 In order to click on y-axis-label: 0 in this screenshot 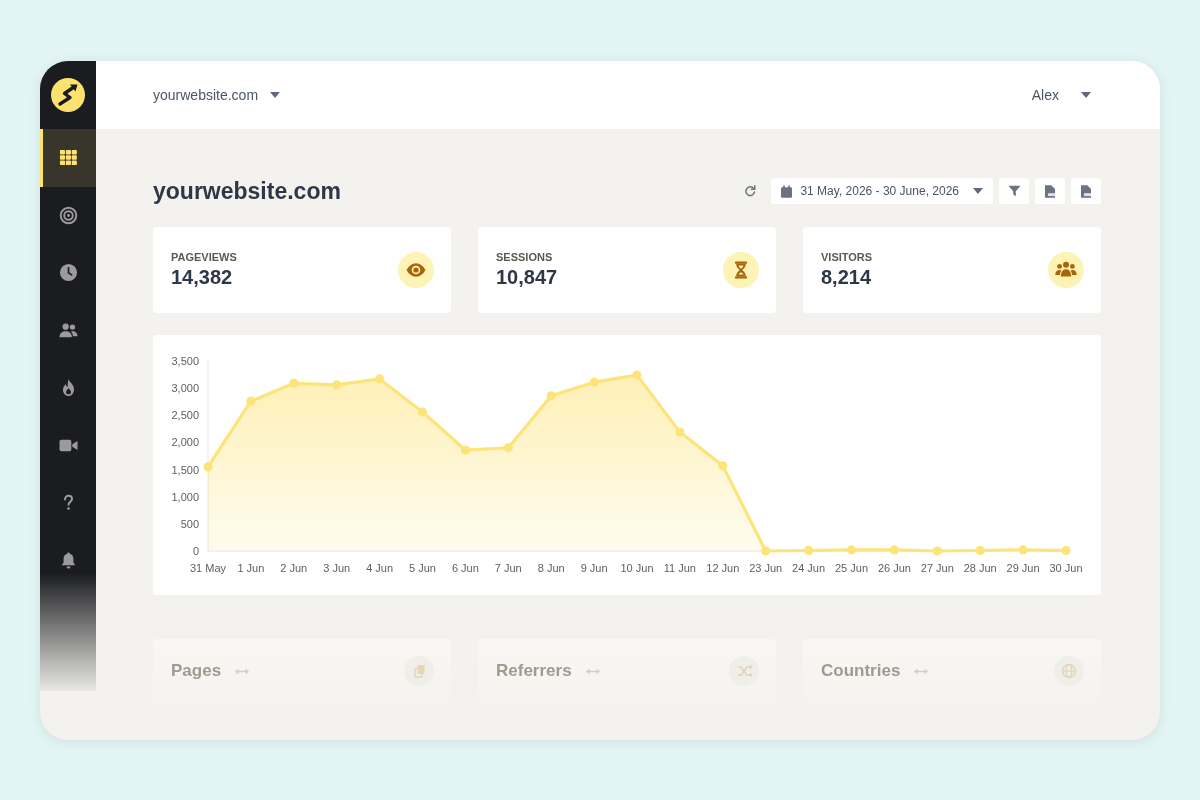, I will do `click(195, 551)`.